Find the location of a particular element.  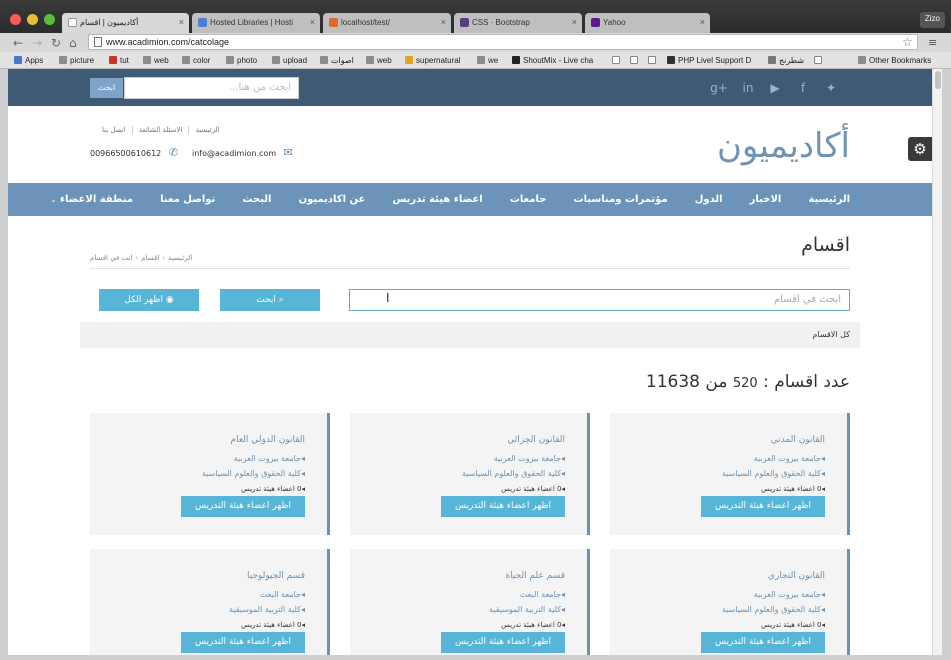

scrollbar-thumb is located at coordinates (938, 80).